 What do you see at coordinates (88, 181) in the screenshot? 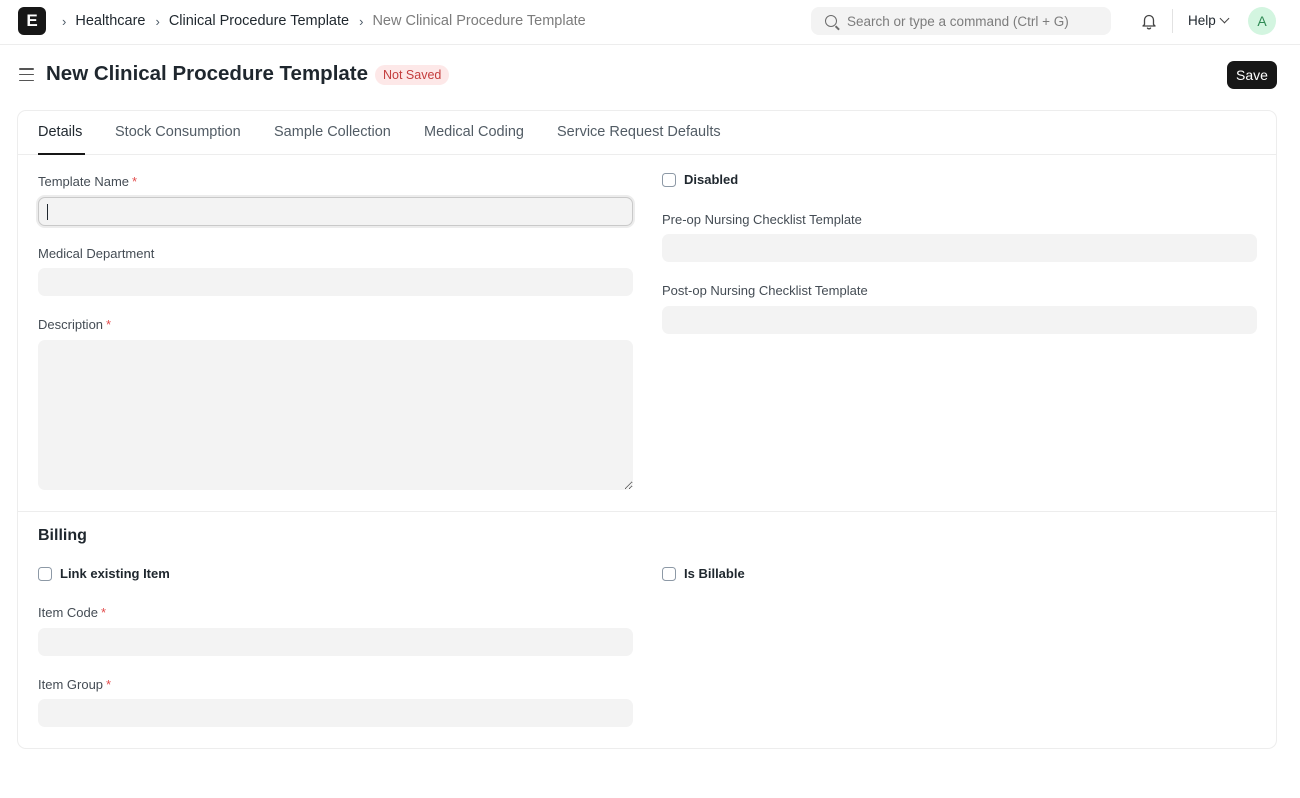
I see `template-name-label: Template Name *` at bounding box center [88, 181].